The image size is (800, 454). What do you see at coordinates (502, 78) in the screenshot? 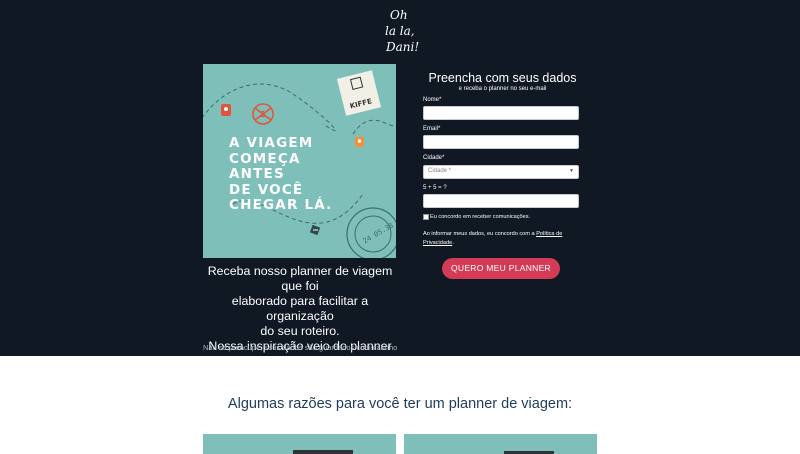
I see `form-title: Preencha com seus dados` at bounding box center [502, 78].